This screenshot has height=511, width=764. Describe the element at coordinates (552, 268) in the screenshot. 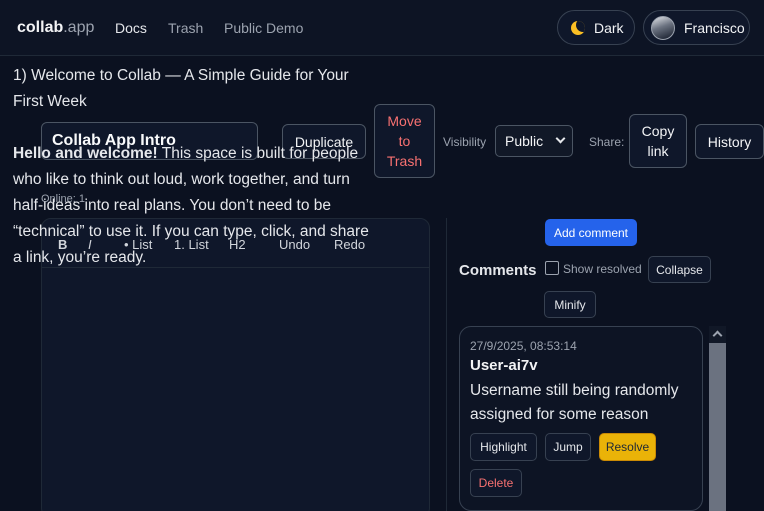

I see `show-resolved-checkbox` at that location.